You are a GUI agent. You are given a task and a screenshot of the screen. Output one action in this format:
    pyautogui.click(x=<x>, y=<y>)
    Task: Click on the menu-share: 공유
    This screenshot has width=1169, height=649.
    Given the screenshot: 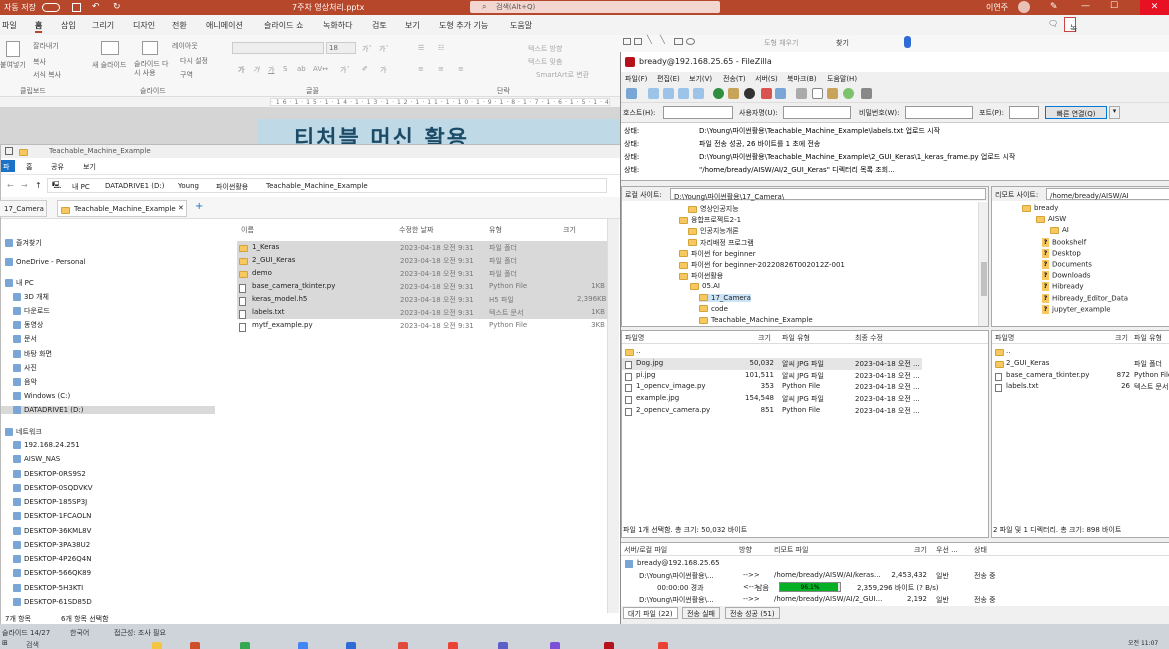 What is the action you would take?
    pyautogui.click(x=57, y=167)
    